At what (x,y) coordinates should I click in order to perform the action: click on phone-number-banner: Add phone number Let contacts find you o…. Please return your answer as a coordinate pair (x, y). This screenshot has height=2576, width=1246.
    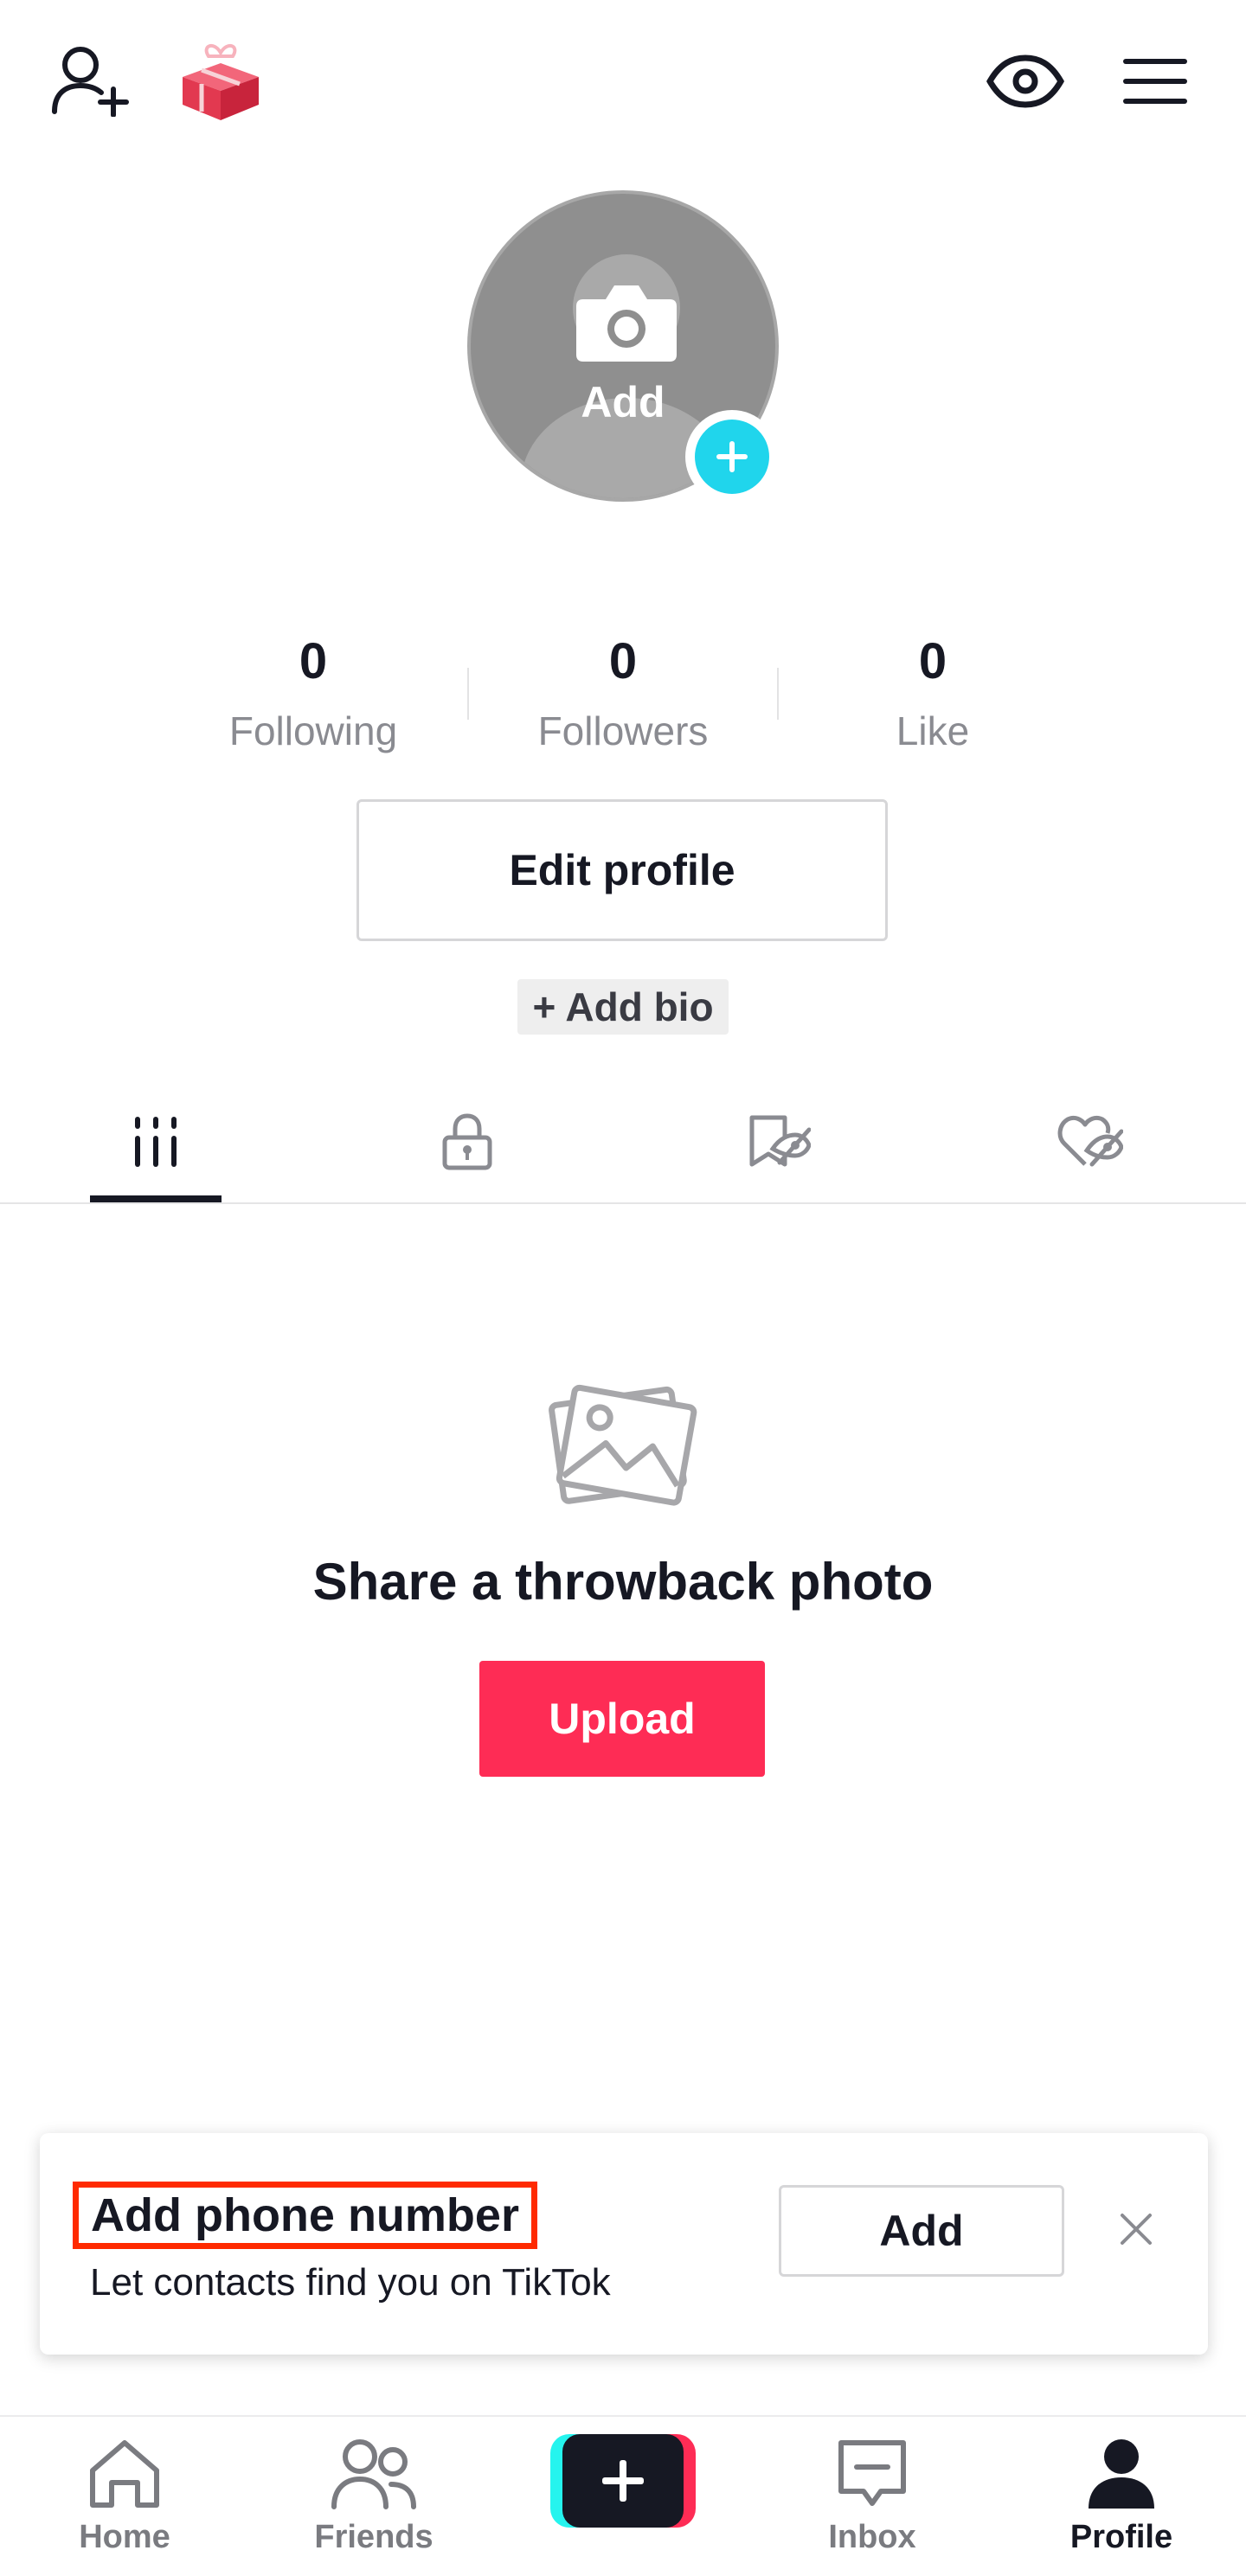
    Looking at the image, I should click on (624, 2244).